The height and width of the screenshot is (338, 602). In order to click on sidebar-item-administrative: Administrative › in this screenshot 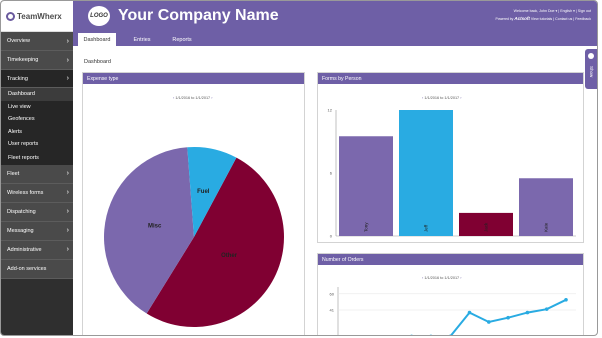, I will do `click(37, 250)`.